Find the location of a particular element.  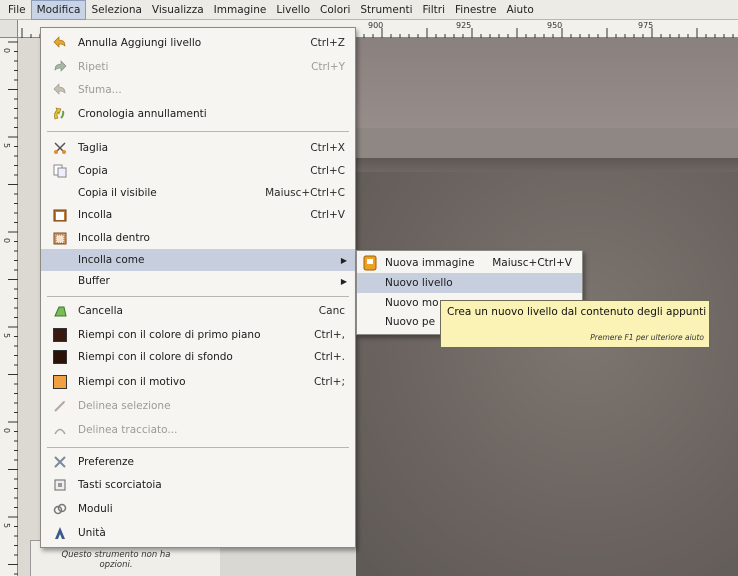

menu-item-shortcut: Ctrl+X is located at coordinates (327, 148).